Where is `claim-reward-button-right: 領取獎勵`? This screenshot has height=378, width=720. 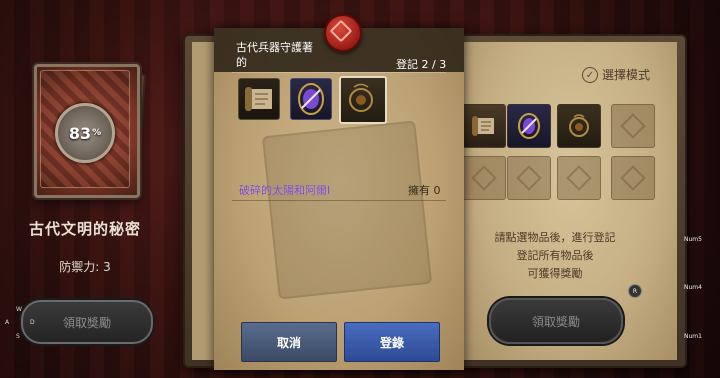 claim-reward-button-right: 領取獎勵 is located at coordinates (556, 321).